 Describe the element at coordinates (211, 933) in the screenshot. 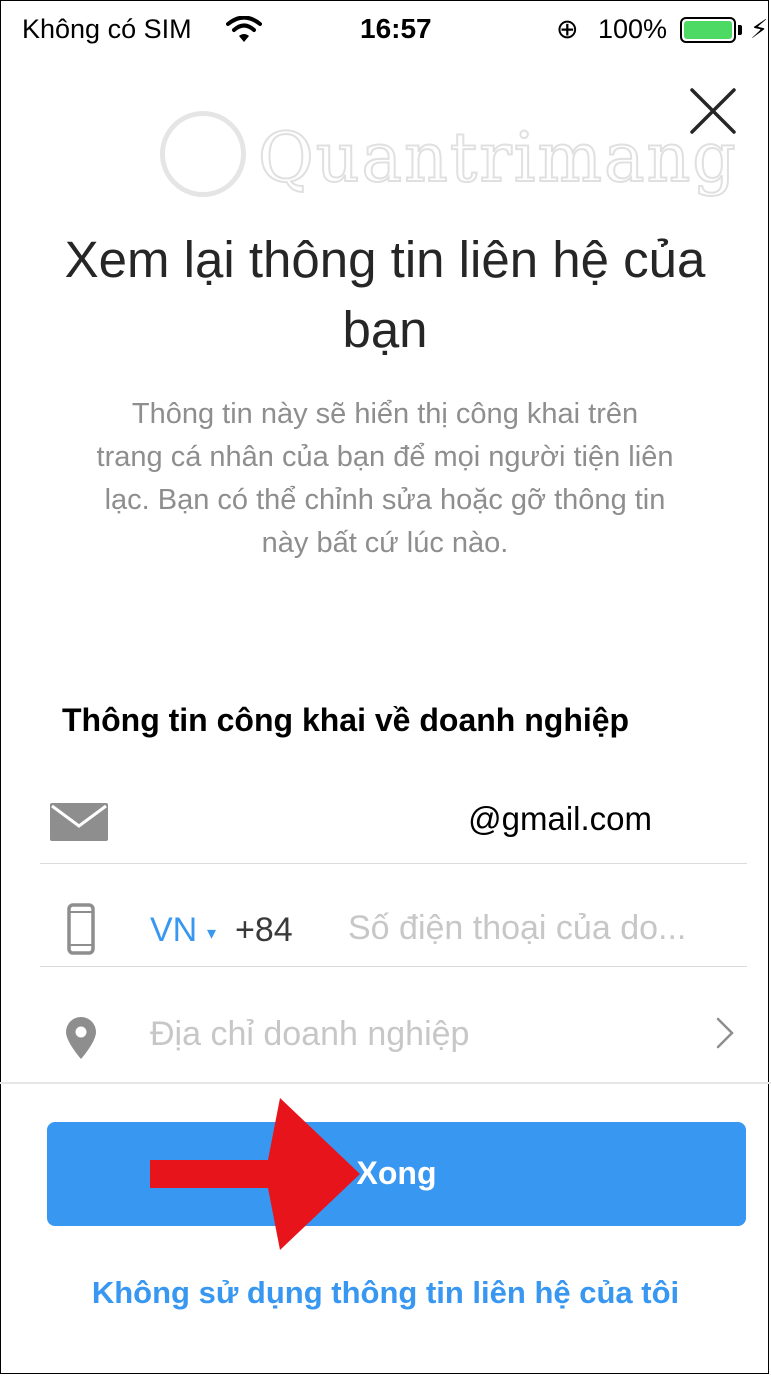

I see `dropdown-caret-icon: ▾` at that location.